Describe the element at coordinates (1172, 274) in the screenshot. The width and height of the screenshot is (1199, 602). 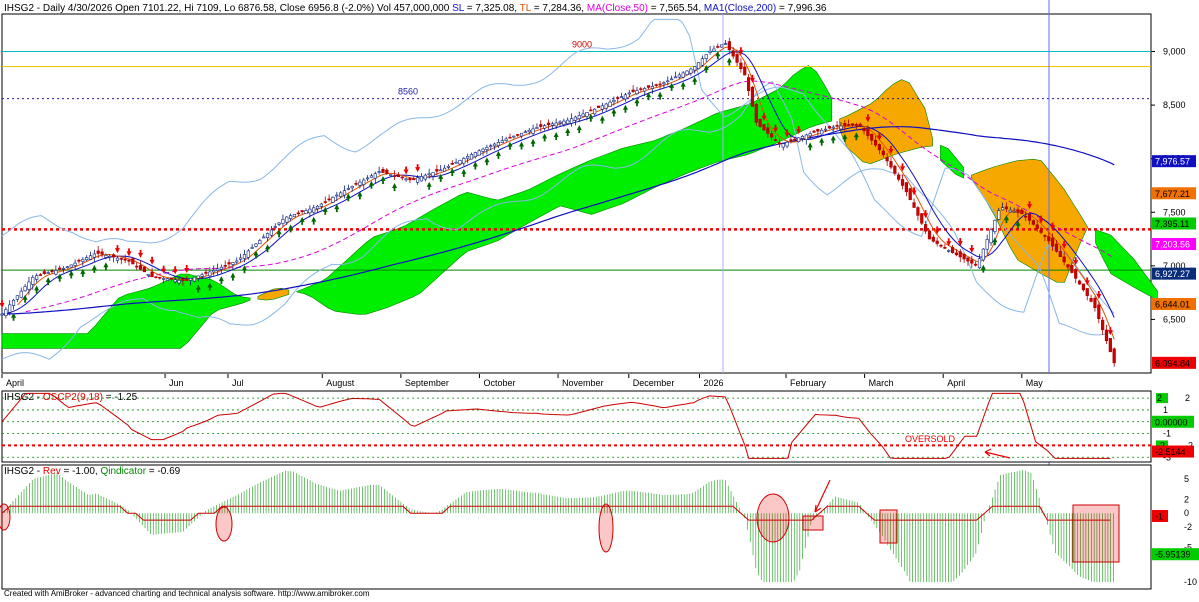
I see `price-tag-label: 6,927.27` at that location.